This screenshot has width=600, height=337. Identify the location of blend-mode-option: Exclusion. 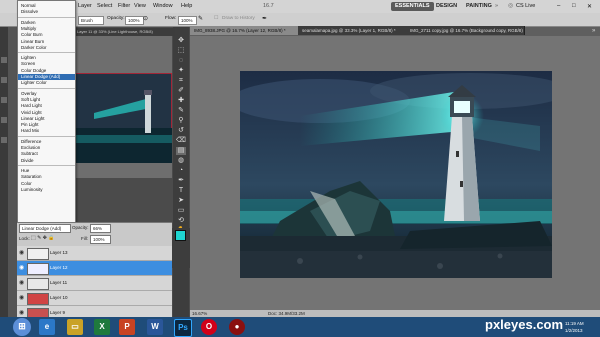
(30, 147).